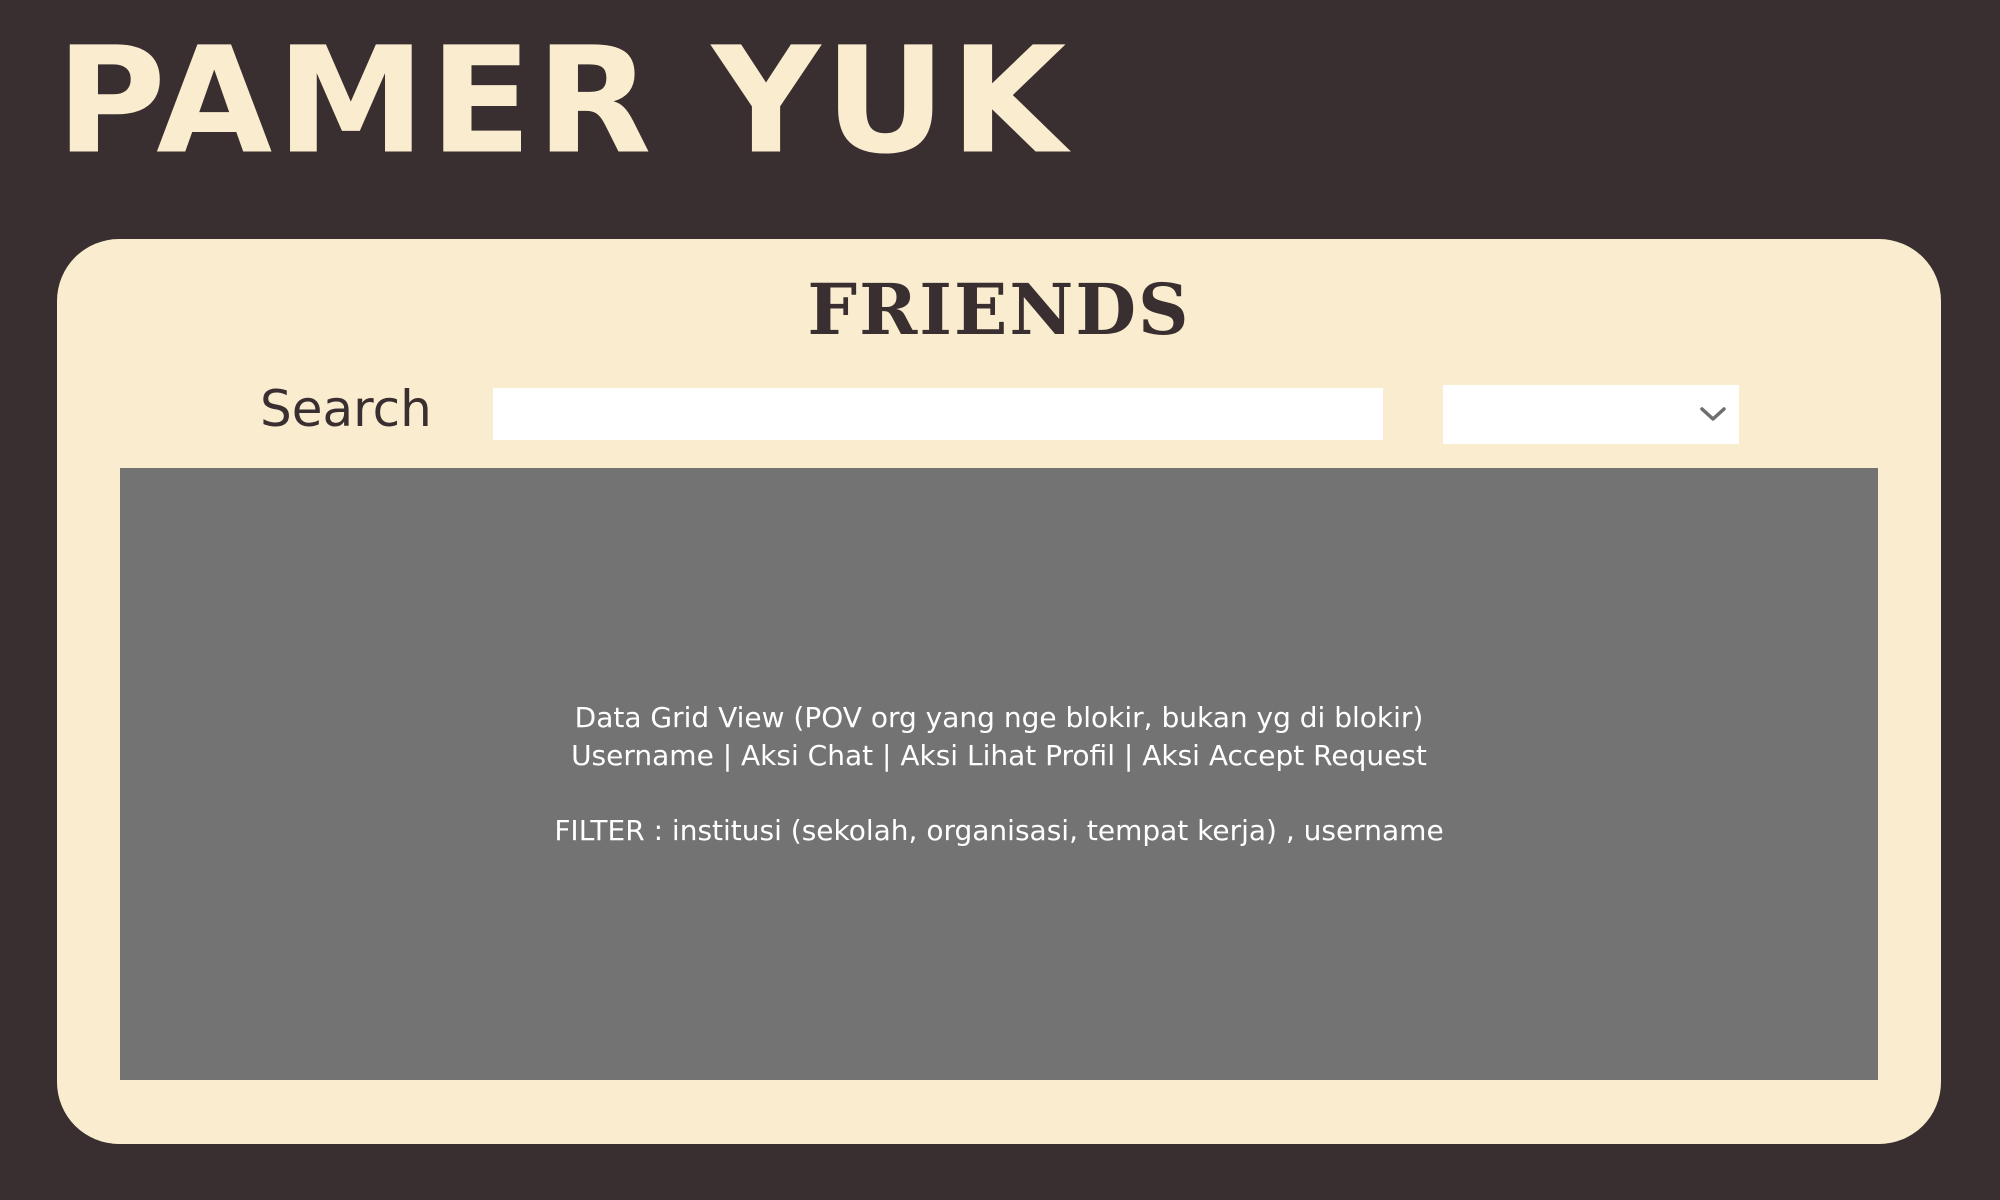 This screenshot has height=1200, width=2000. I want to click on chevron-down-icon, so click(1713, 414).